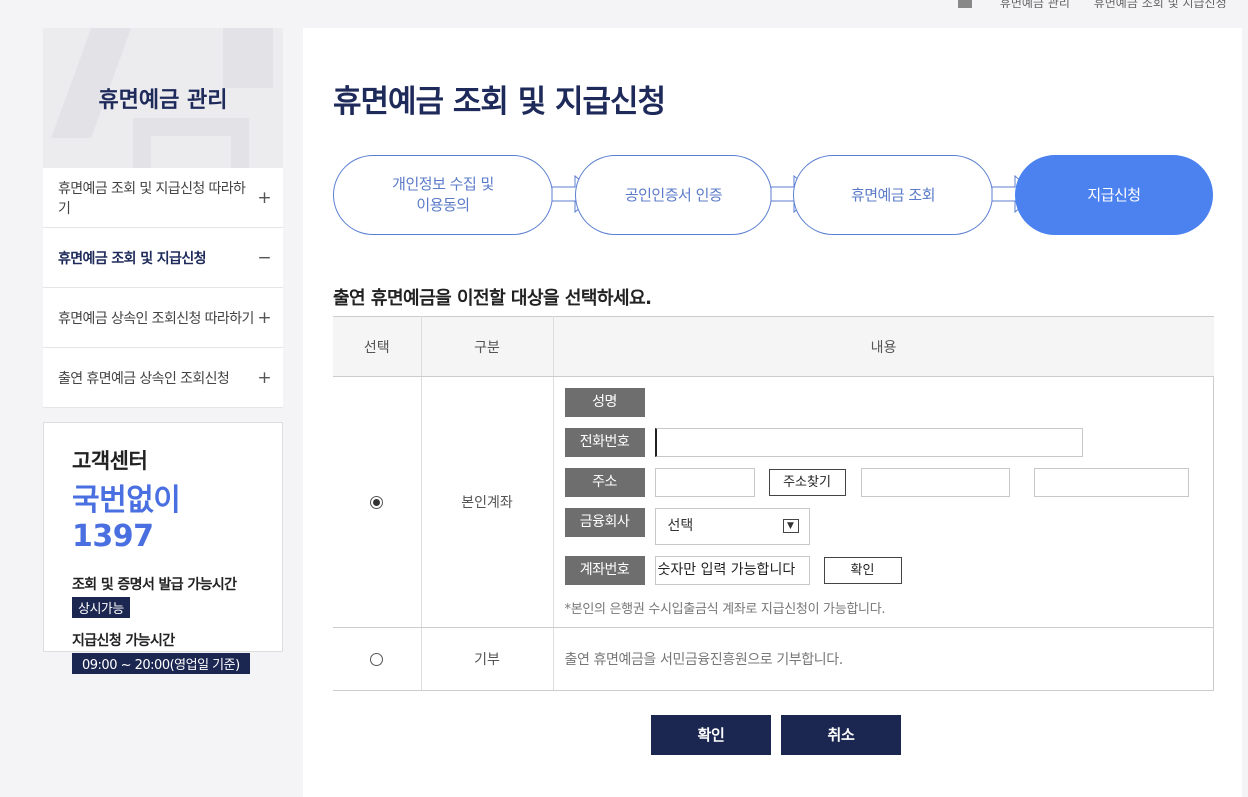 The image size is (1248, 797). Describe the element at coordinates (487, 502) in the screenshot. I see `category-cell: 본인계좌` at that location.